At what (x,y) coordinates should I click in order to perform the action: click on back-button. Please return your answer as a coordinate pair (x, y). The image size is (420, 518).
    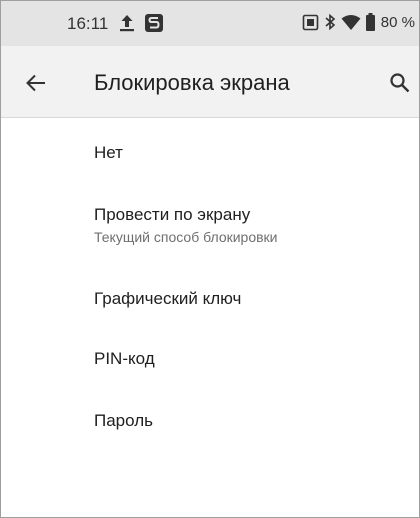
    Looking at the image, I should click on (36, 83).